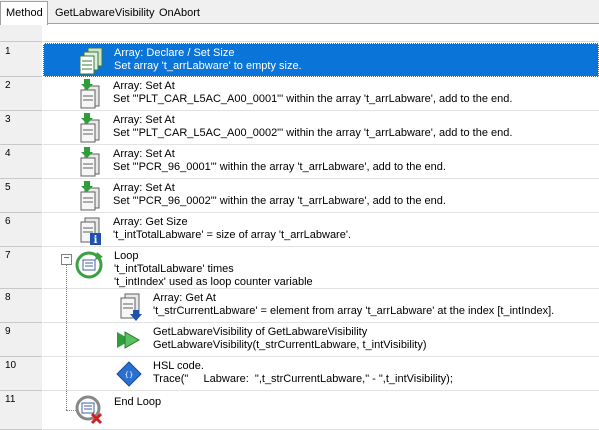 The image size is (599, 430). What do you see at coordinates (21, 196) in the screenshot?
I see `step-number: 5` at bounding box center [21, 196].